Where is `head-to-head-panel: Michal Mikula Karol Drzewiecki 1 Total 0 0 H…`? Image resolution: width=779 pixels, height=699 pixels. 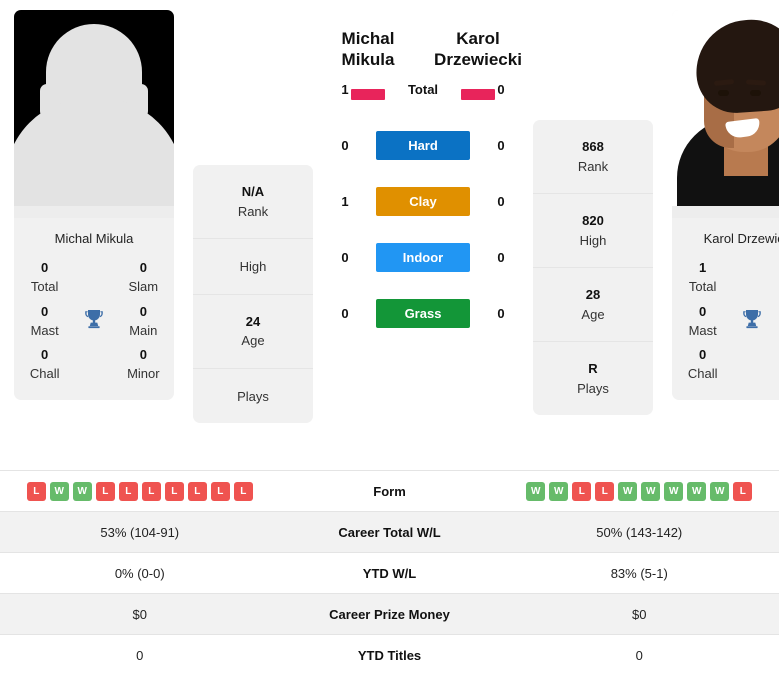
head-to-head-panel: Michal Mikula Karol Drzewiecki 1 Total 0 0 H… is located at coordinates (423, 176).